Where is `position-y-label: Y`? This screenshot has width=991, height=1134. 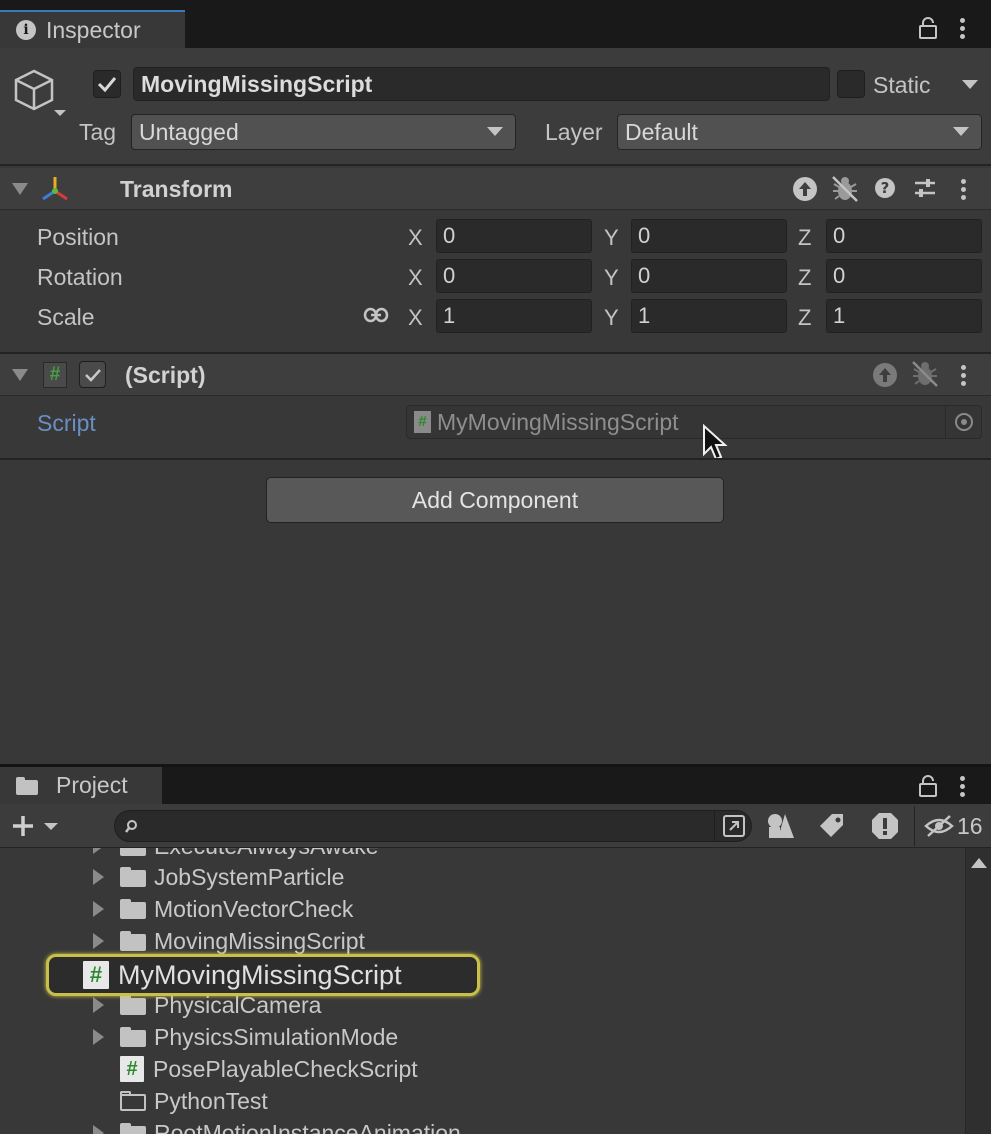
position-y-label: Y is located at coordinates (611, 238).